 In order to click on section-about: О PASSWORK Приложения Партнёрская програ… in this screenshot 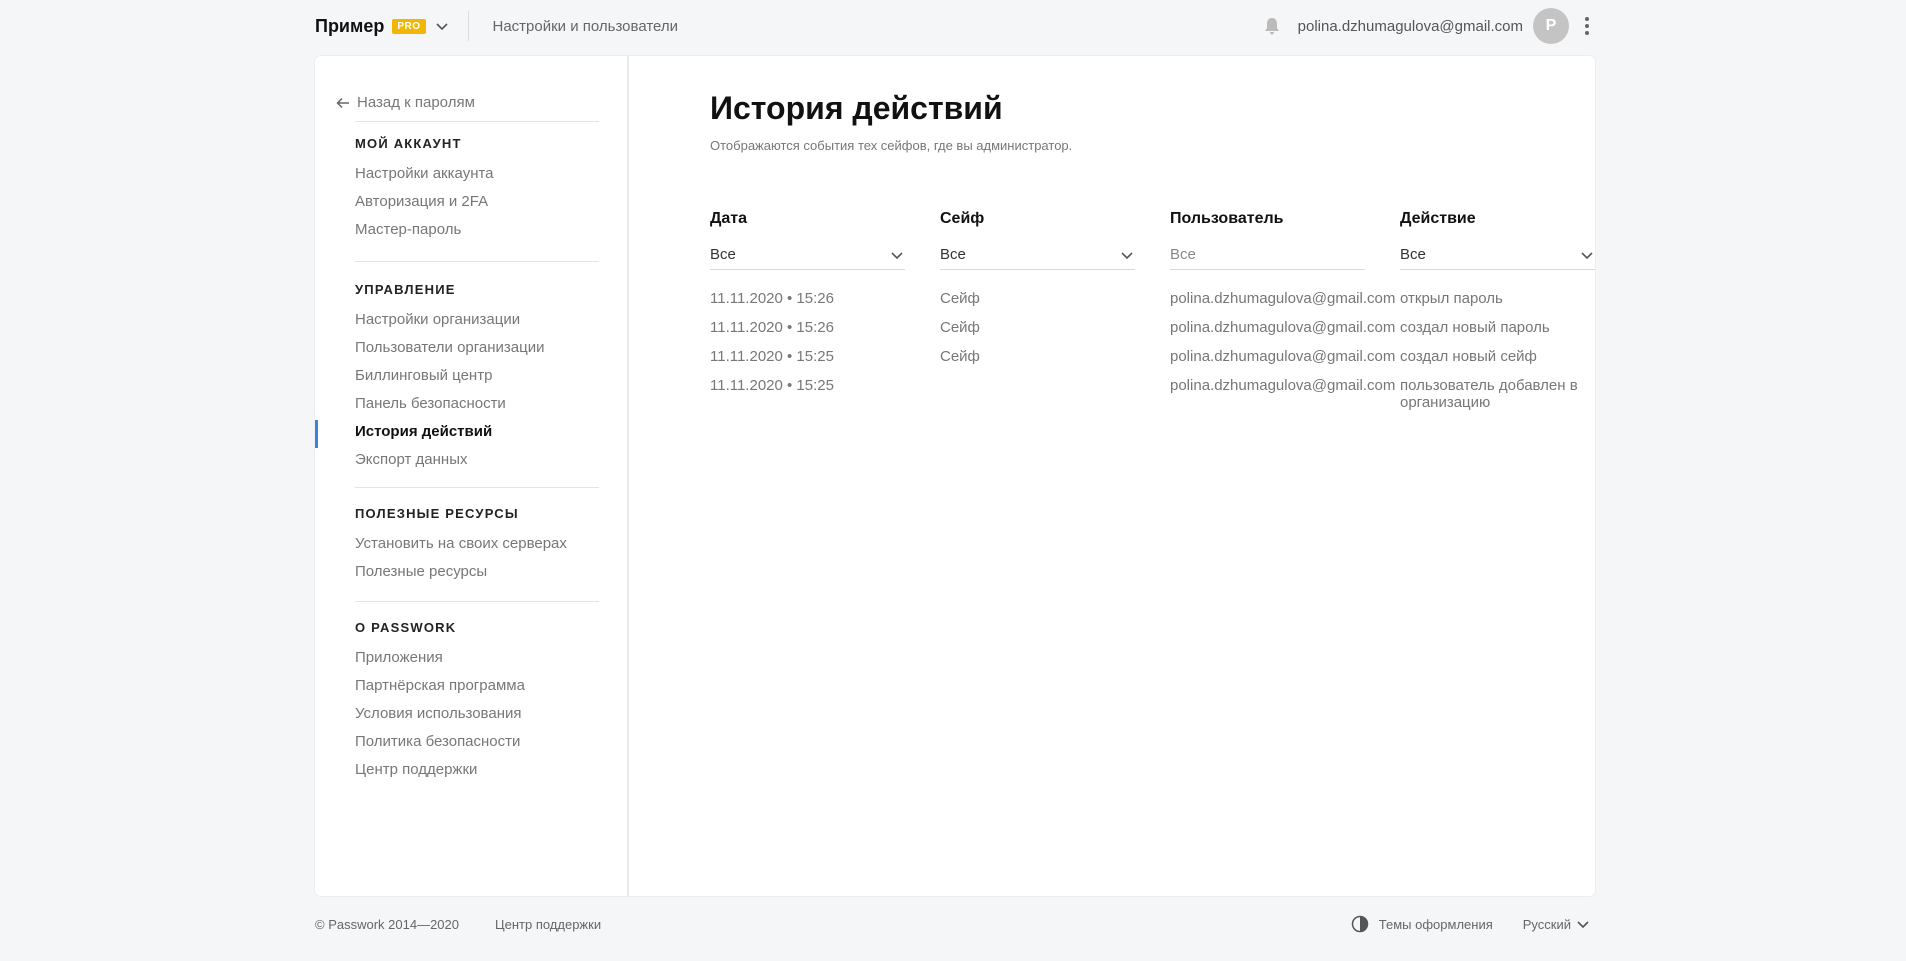, I will do `click(477, 692)`.